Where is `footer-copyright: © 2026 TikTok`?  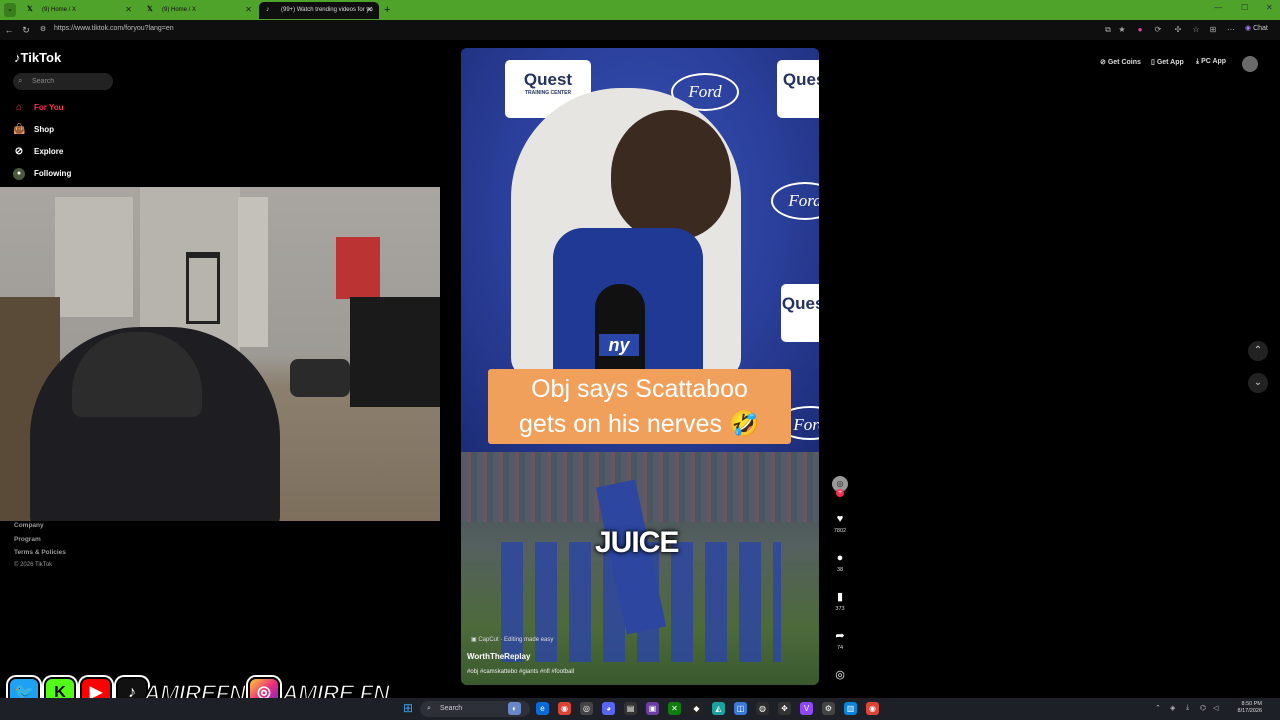
footer-copyright: © 2026 TikTok is located at coordinates (33, 565).